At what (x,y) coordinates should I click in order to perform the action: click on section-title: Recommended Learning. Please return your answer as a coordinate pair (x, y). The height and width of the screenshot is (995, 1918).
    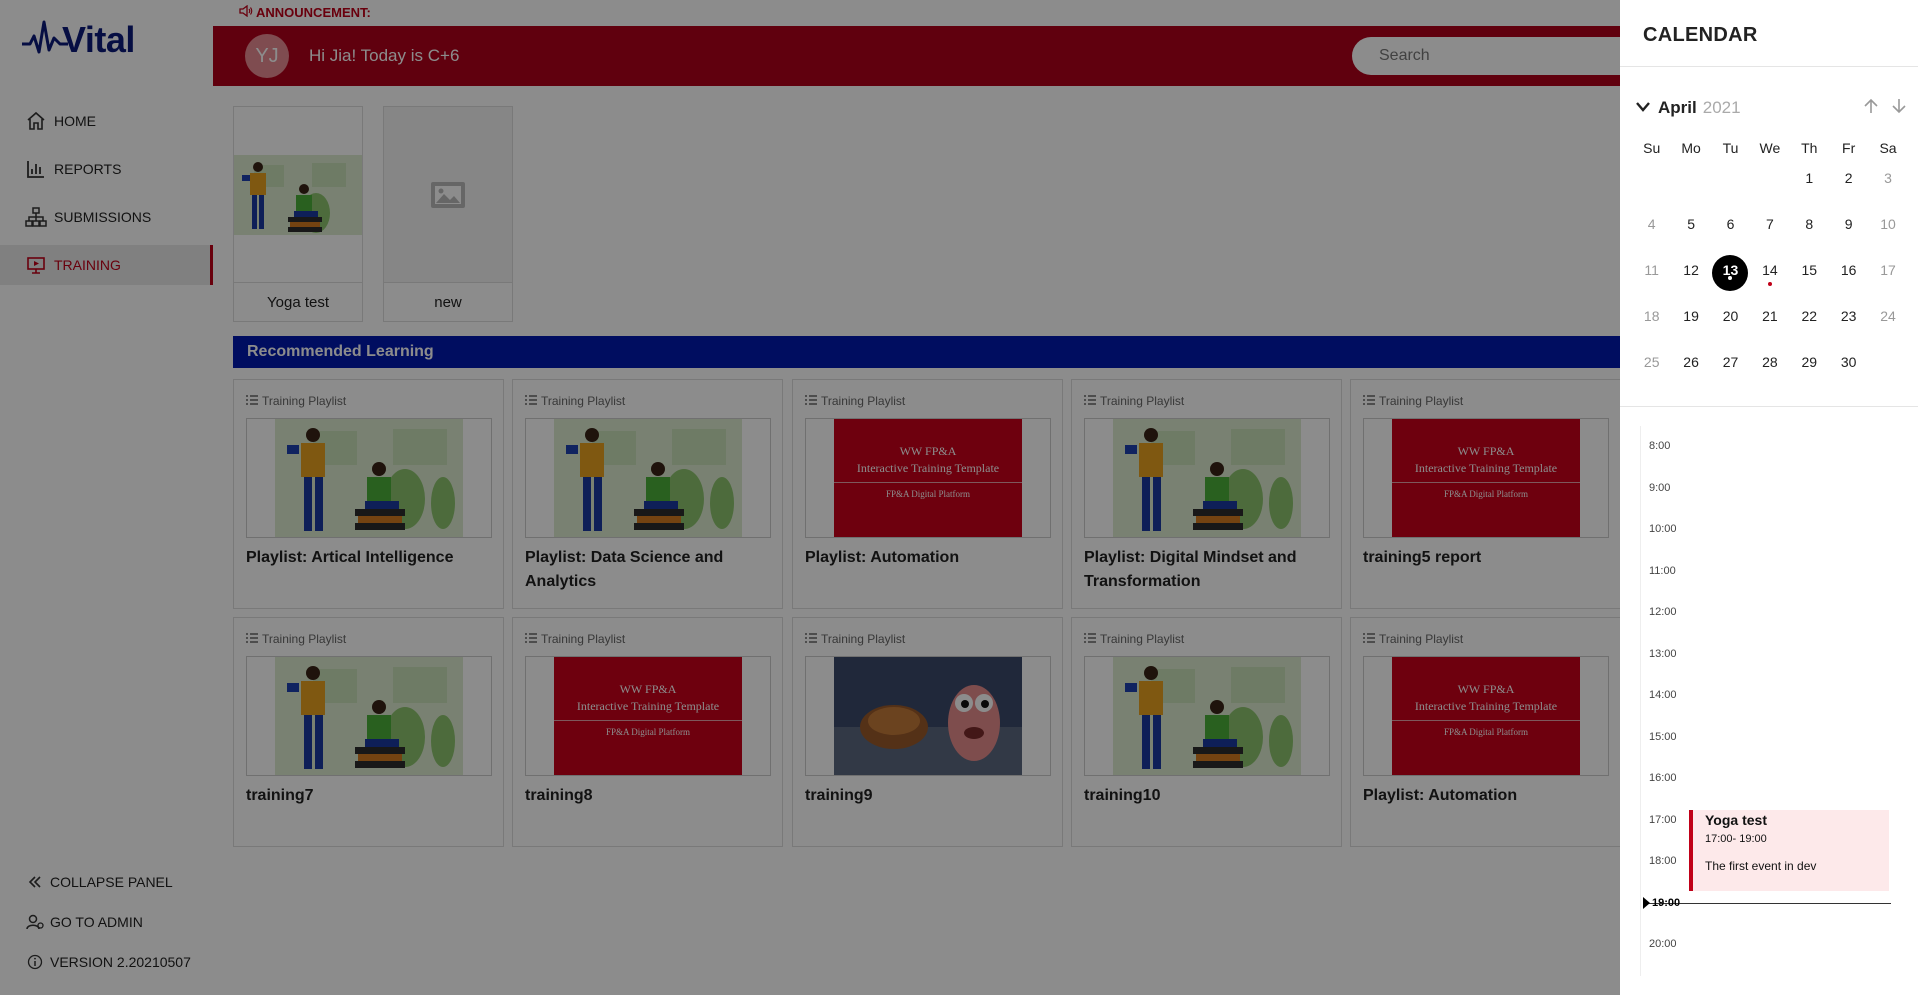
    Looking at the image, I should click on (340, 351).